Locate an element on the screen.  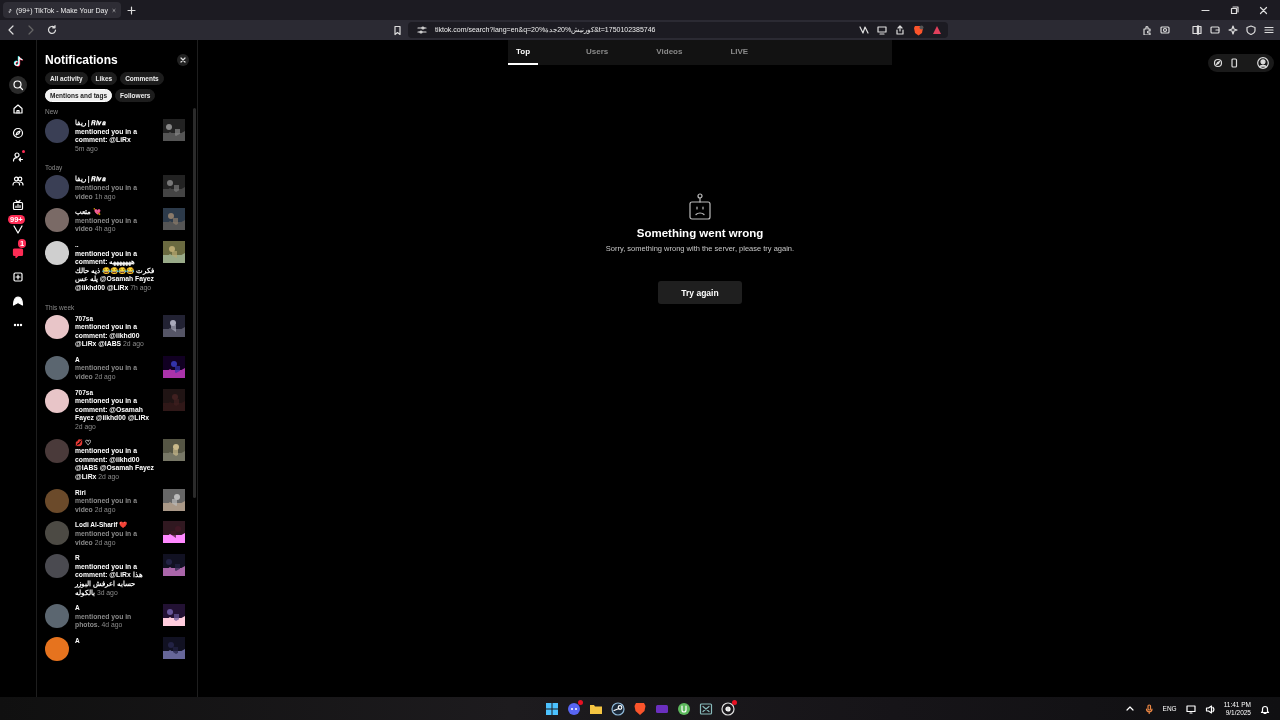
monitor-icon is located at coordinates (1190, 708).